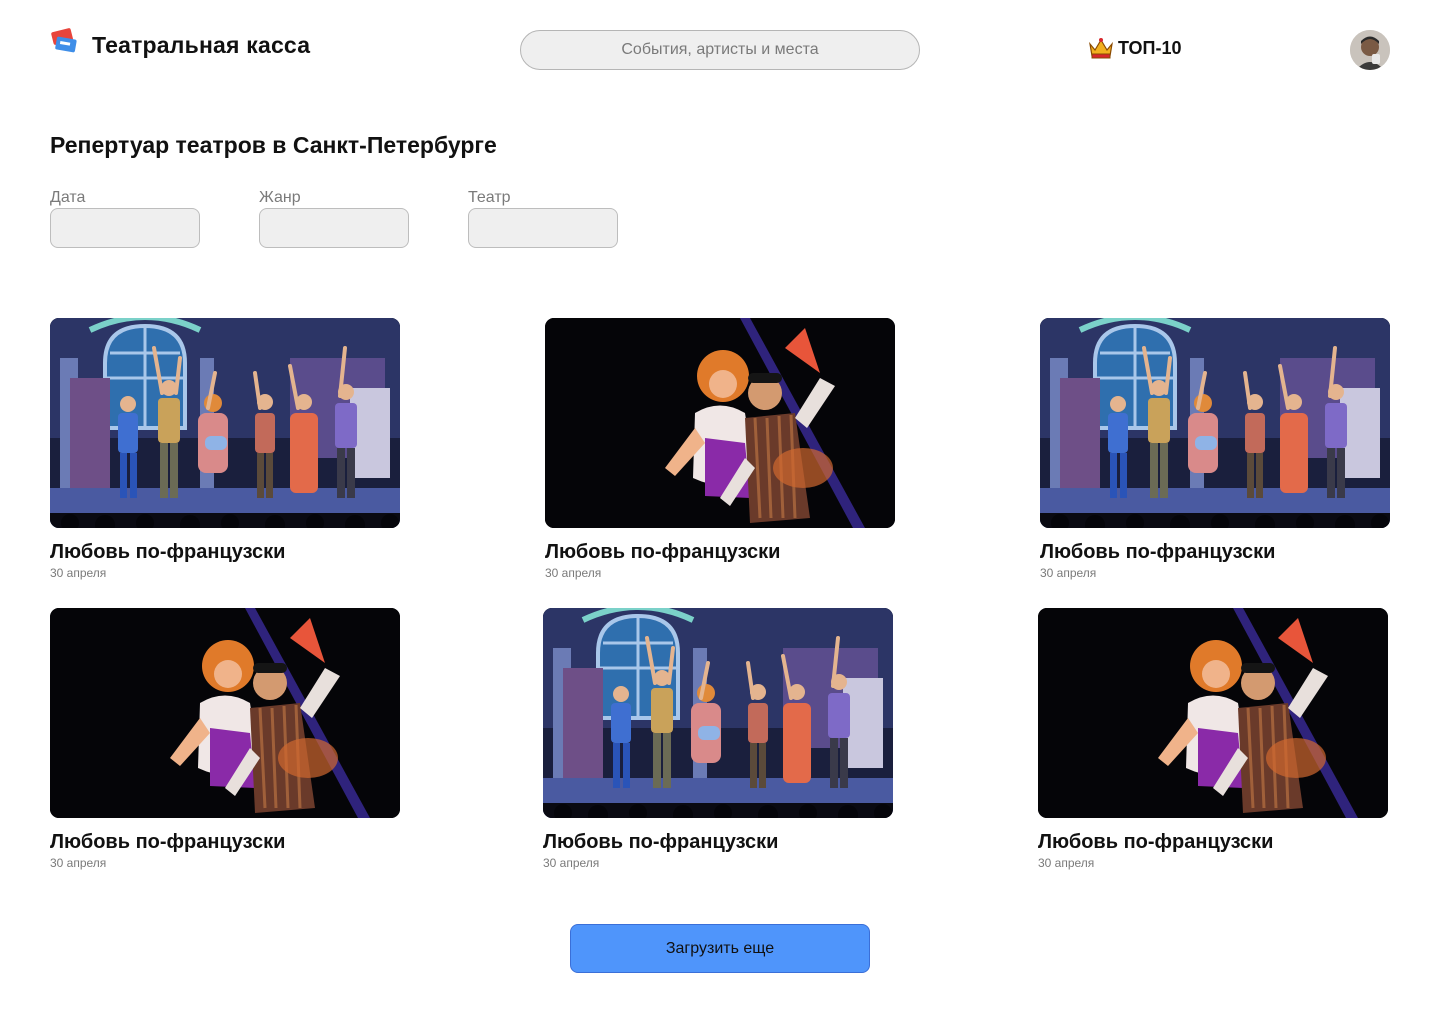 The width and height of the screenshot is (1440, 1024). I want to click on filter-date-label: Дата, so click(68, 197).